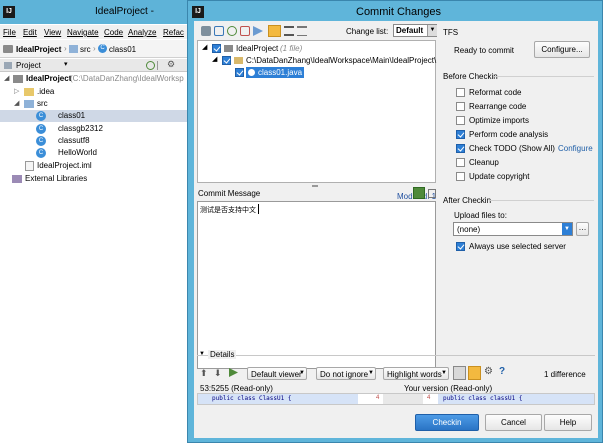 Image resolution: width=603 pixels, height=443 pixels. I want to click on checkbox-rearrange: Rearrange code, so click(521, 106).